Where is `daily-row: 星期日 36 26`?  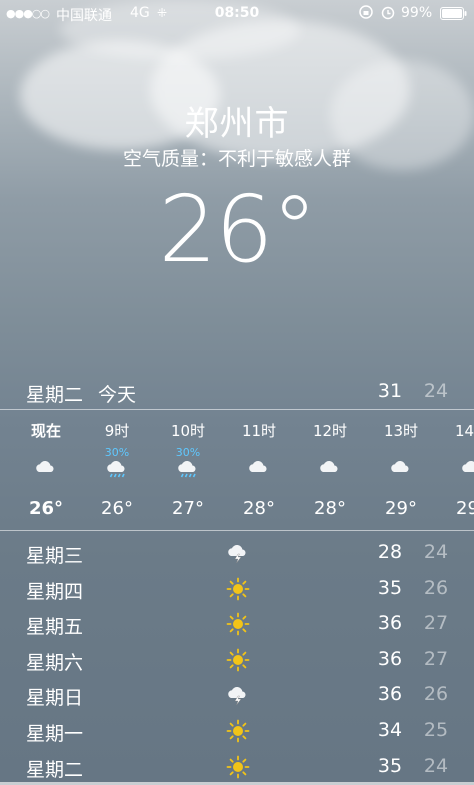 daily-row: 星期日 36 26 is located at coordinates (237, 696).